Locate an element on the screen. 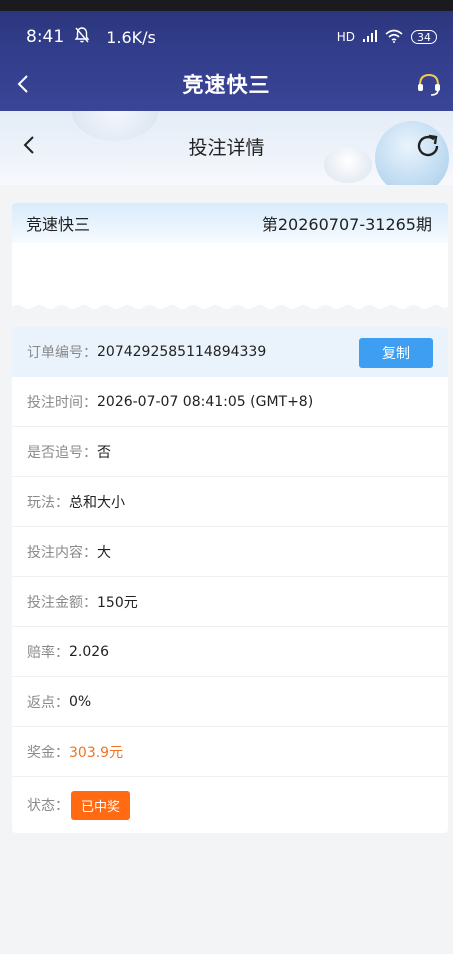 The width and height of the screenshot is (453, 954). rebate-label: 返点： is located at coordinates (48, 702).